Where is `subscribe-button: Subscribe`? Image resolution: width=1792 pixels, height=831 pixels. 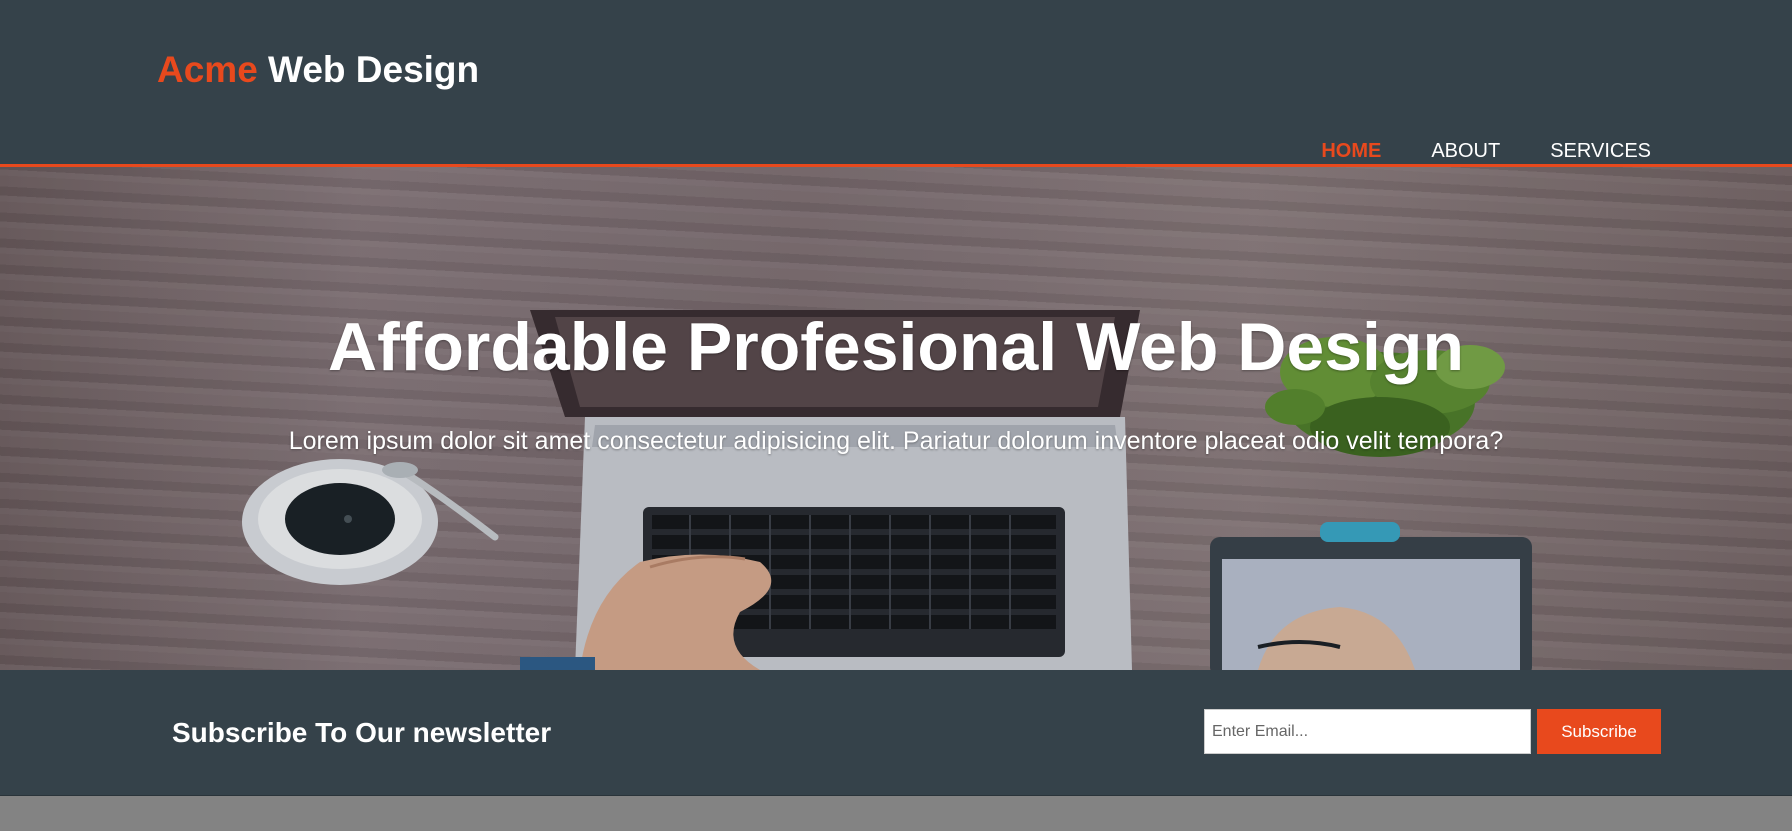 subscribe-button: Subscribe is located at coordinates (1599, 731).